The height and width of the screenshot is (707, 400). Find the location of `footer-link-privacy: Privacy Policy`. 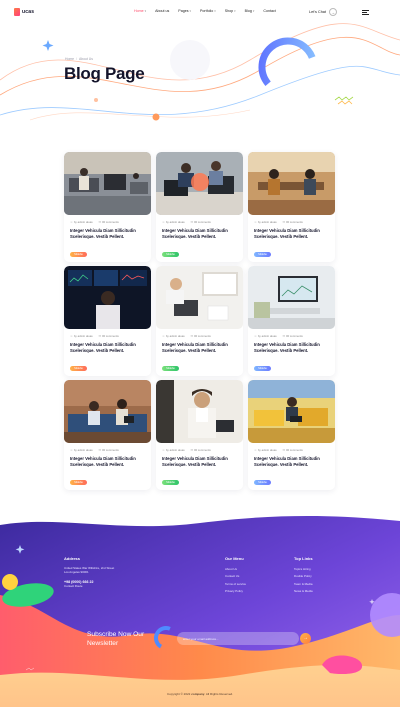

footer-link-privacy: Privacy Policy is located at coordinates (250, 591).